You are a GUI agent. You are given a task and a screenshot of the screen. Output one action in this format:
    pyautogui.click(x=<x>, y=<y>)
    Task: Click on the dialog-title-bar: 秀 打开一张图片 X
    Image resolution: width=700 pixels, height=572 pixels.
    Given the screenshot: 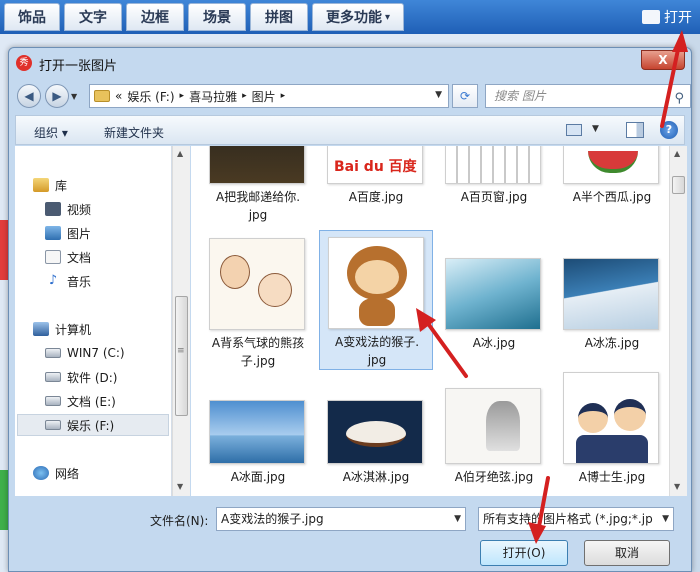 What is the action you would take?
    pyautogui.click(x=350, y=63)
    